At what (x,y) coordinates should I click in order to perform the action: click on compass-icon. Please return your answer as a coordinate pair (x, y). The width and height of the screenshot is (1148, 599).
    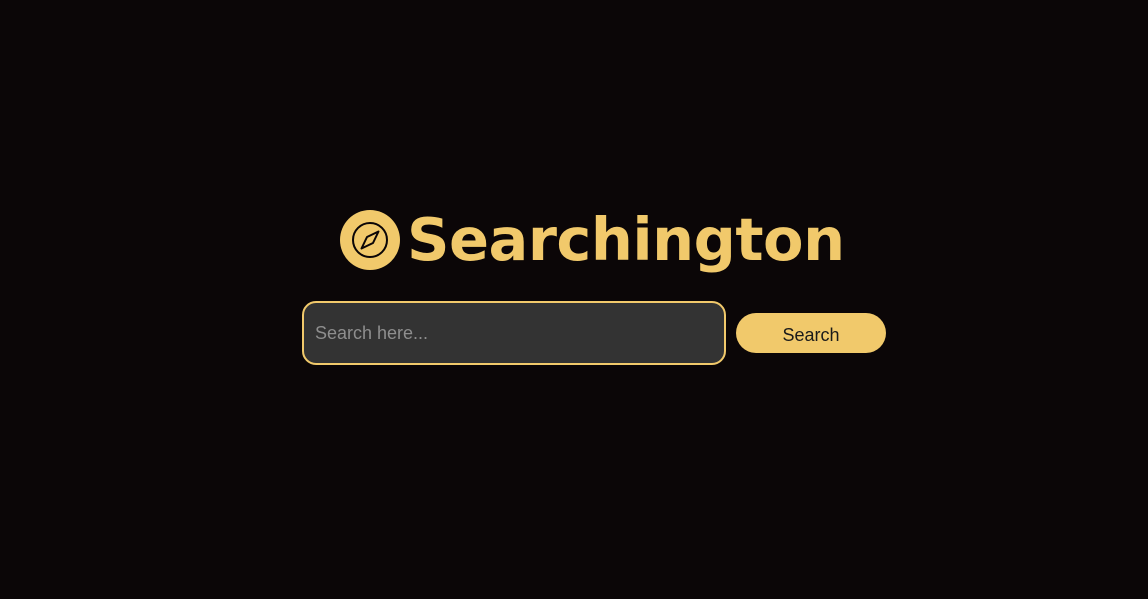
    Looking at the image, I should click on (370, 240).